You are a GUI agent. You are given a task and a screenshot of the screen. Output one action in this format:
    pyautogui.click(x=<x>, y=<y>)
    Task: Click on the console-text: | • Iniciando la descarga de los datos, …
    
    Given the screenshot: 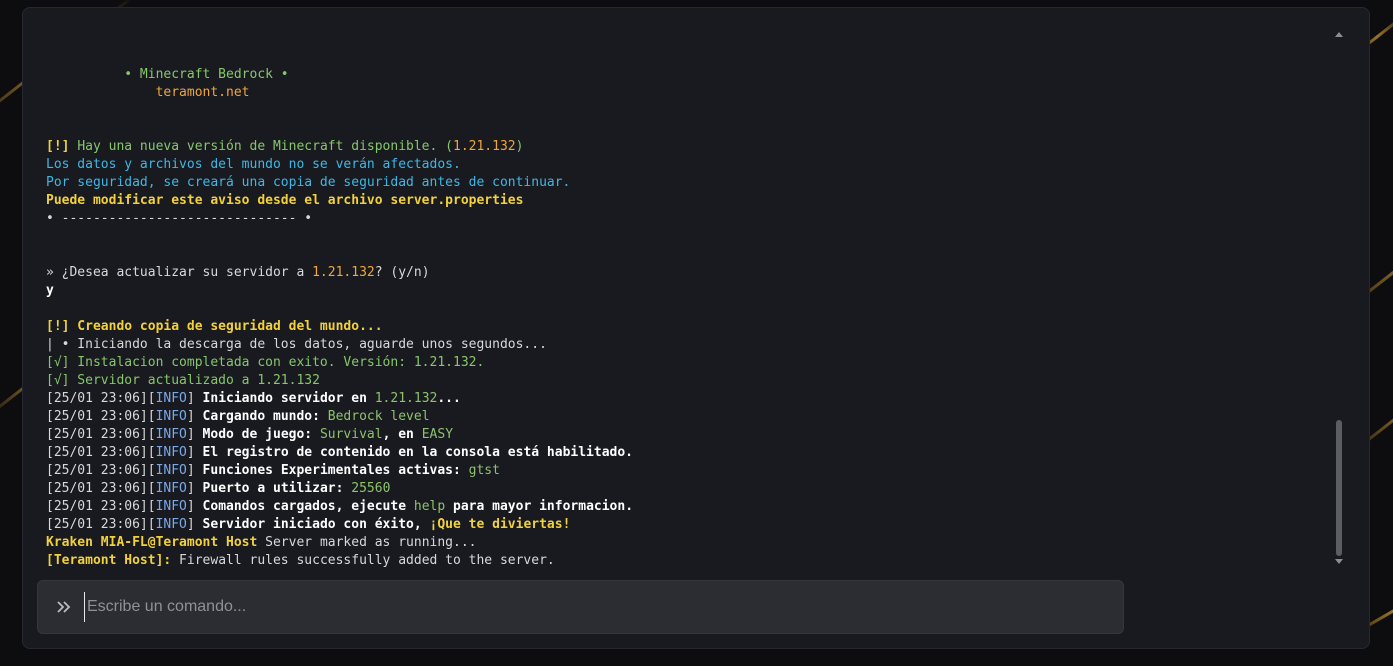 What is the action you would take?
    pyautogui.click(x=296, y=344)
    